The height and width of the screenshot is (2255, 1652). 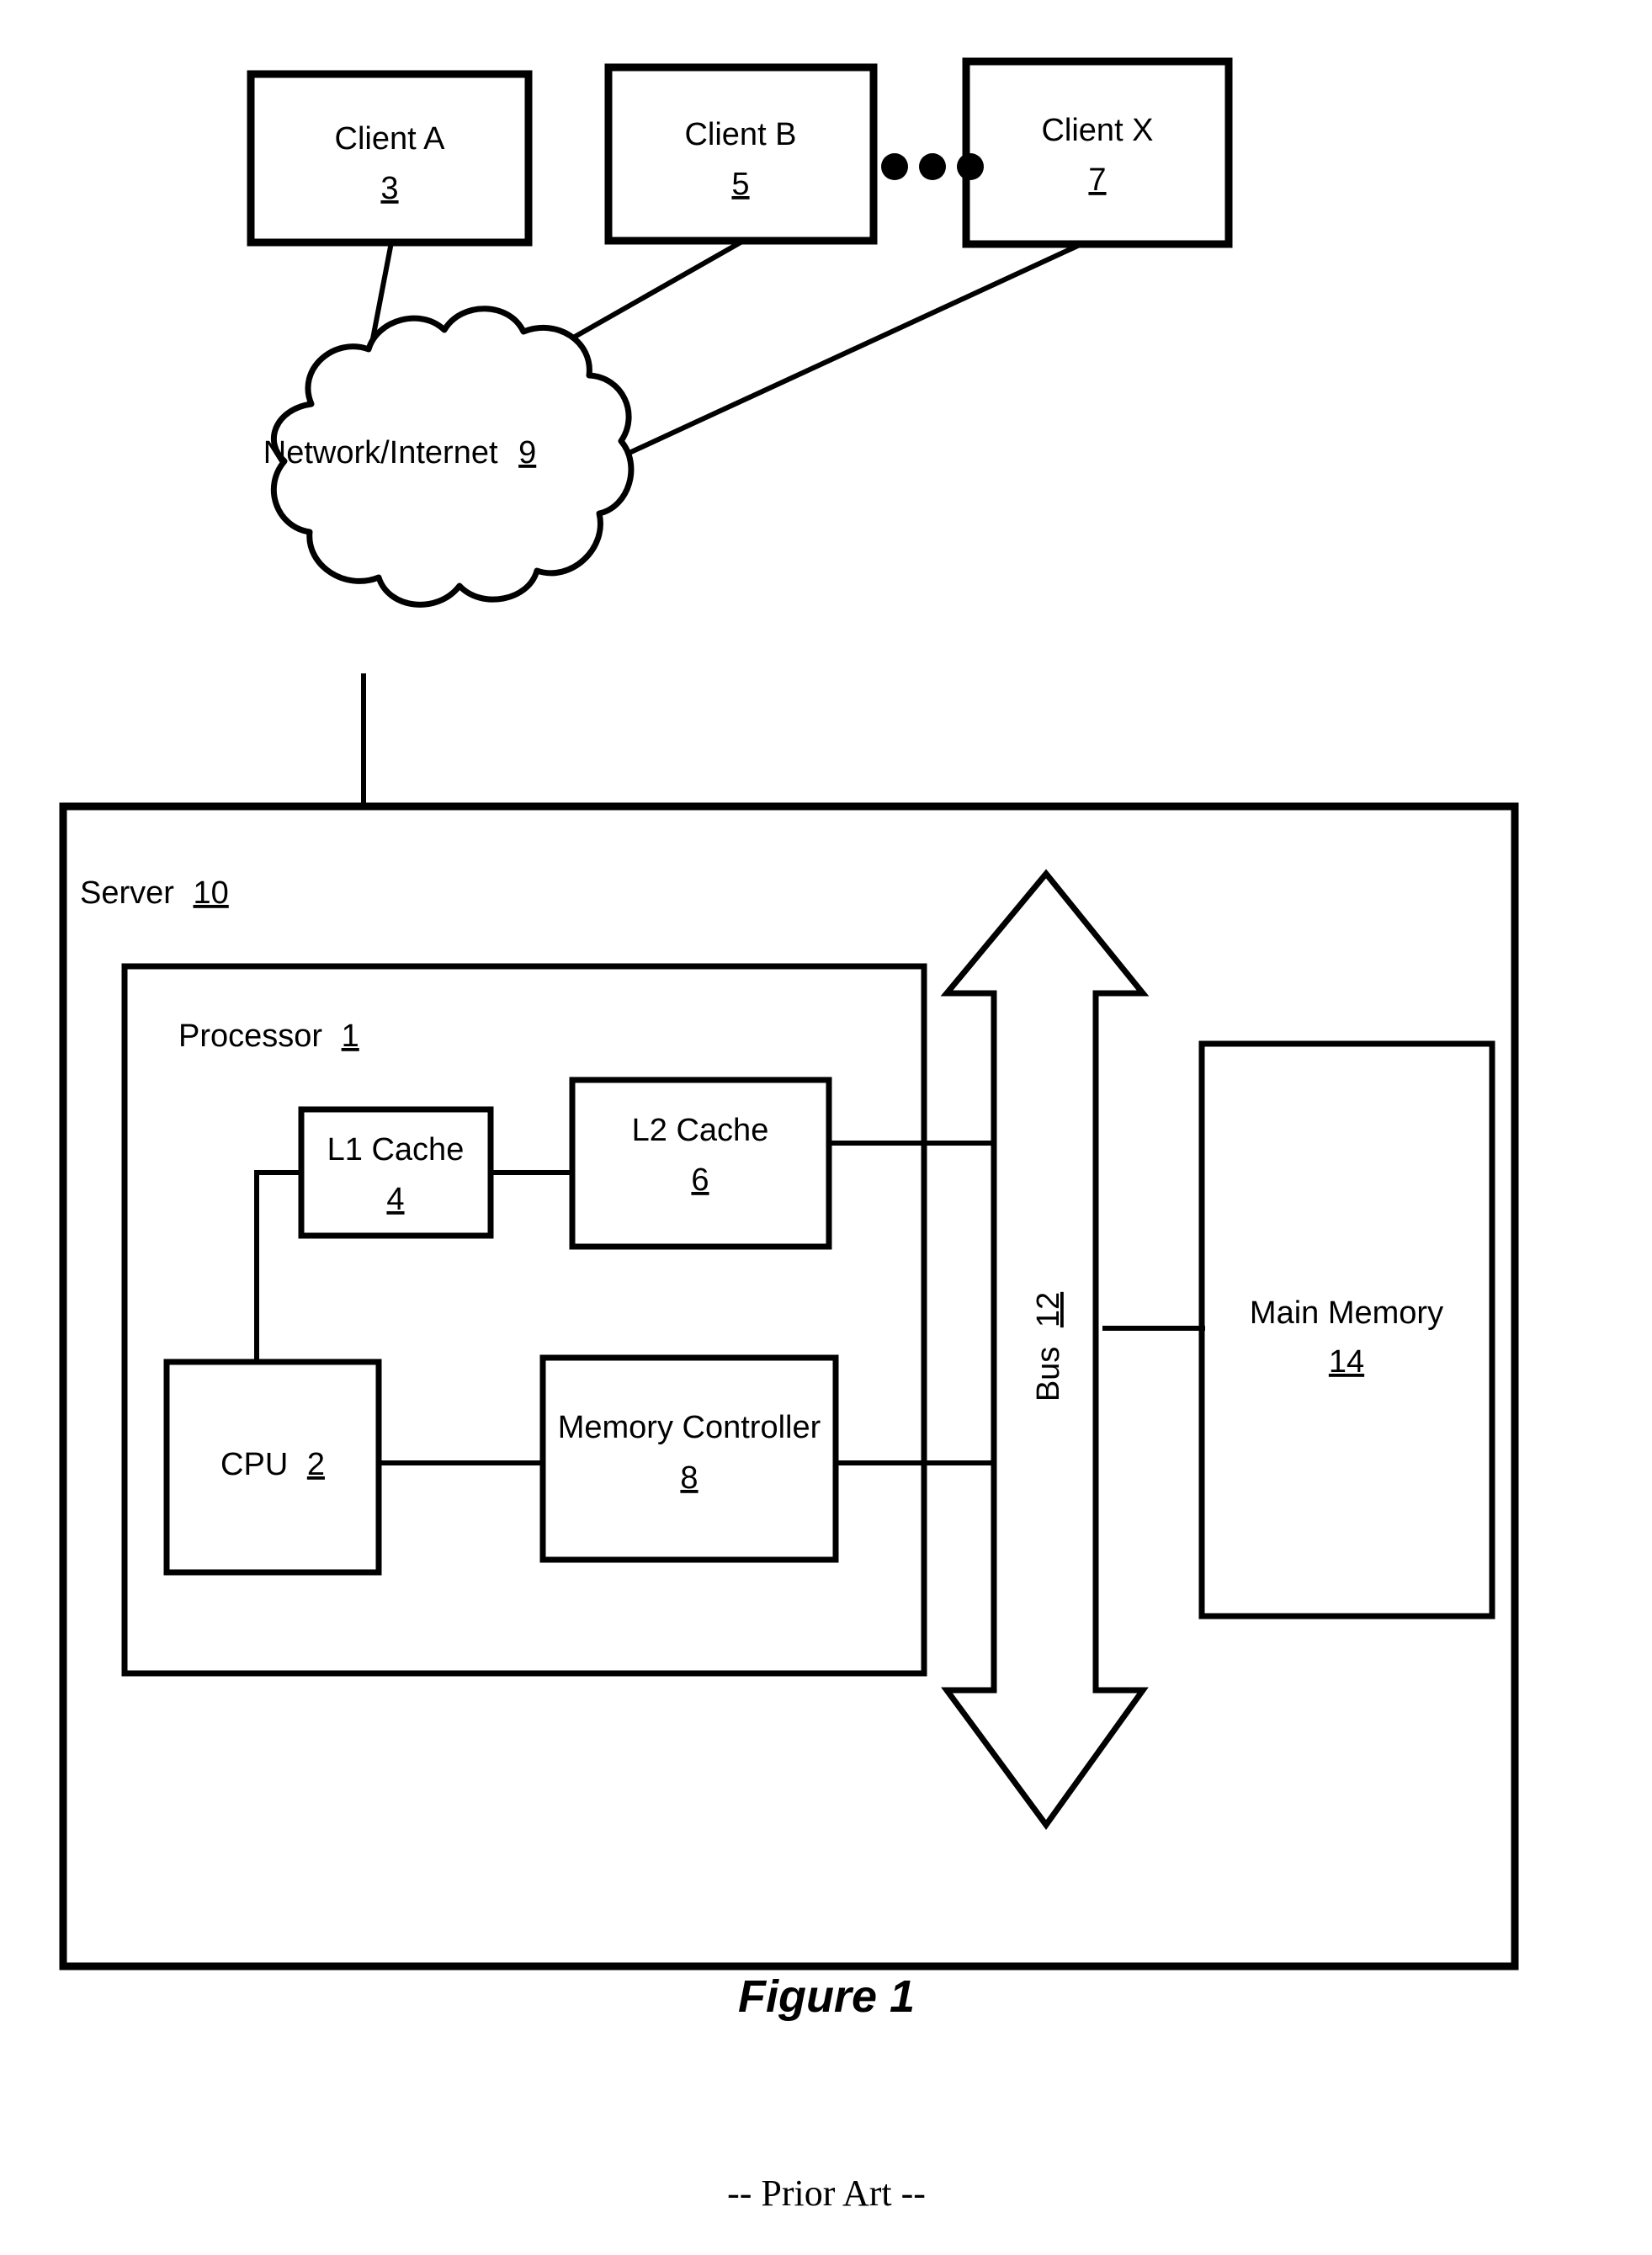 I want to click on cpu-ref: 2, so click(x=316, y=1464).